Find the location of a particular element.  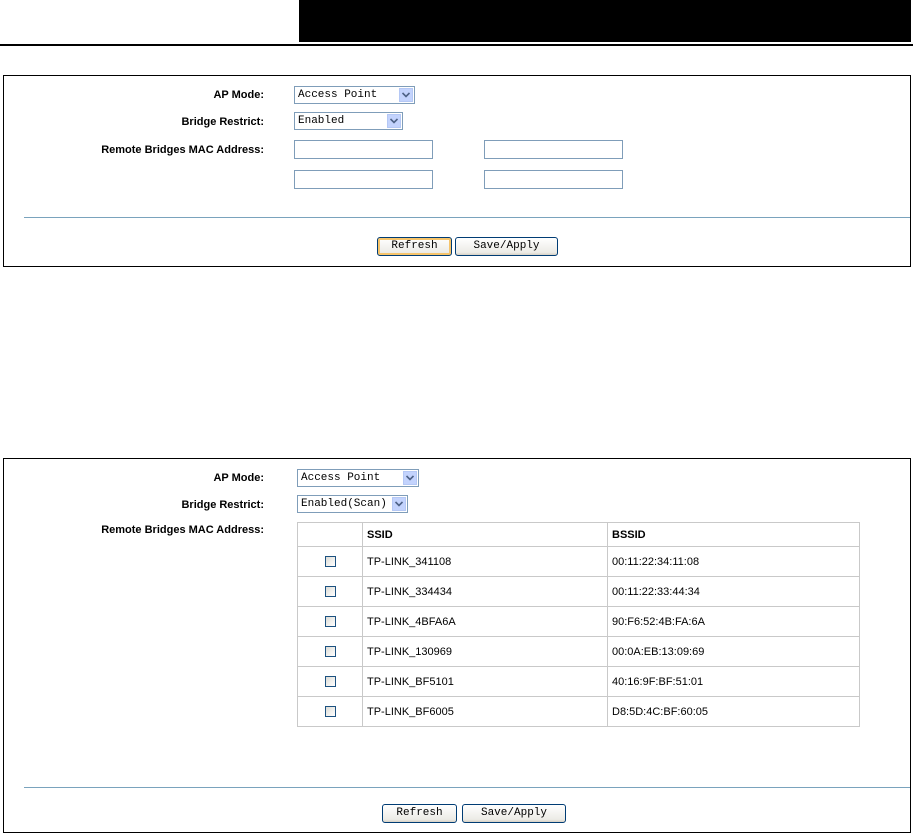

table-row: TP-LINK_341108 00:11:22:34:11:08 is located at coordinates (578, 561).